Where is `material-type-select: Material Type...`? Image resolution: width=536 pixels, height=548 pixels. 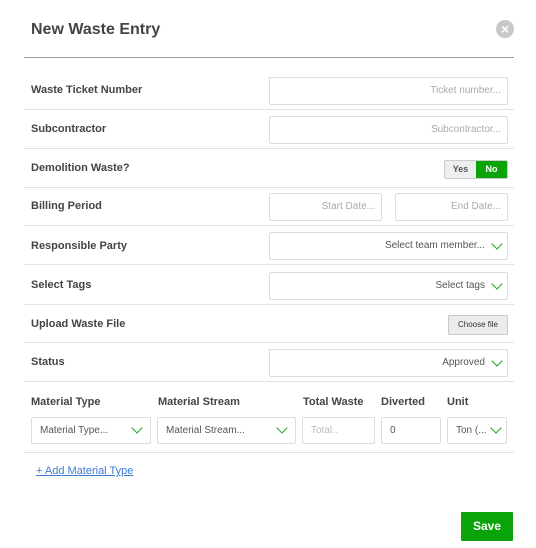
material-type-select: Material Type... is located at coordinates (91, 430).